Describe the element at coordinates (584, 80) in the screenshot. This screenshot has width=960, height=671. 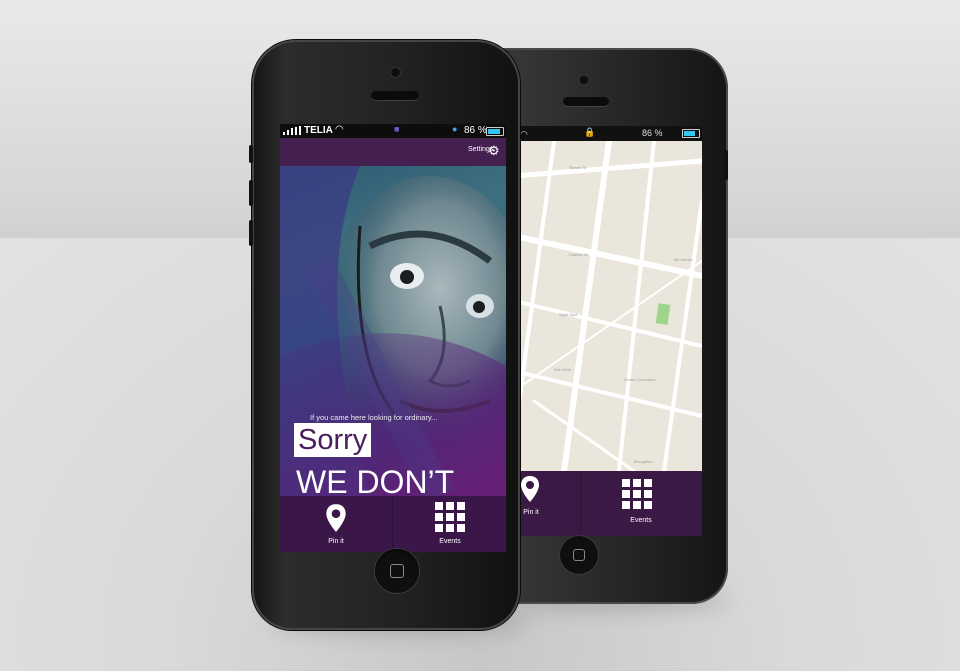
I see `back-phone-camera` at that location.